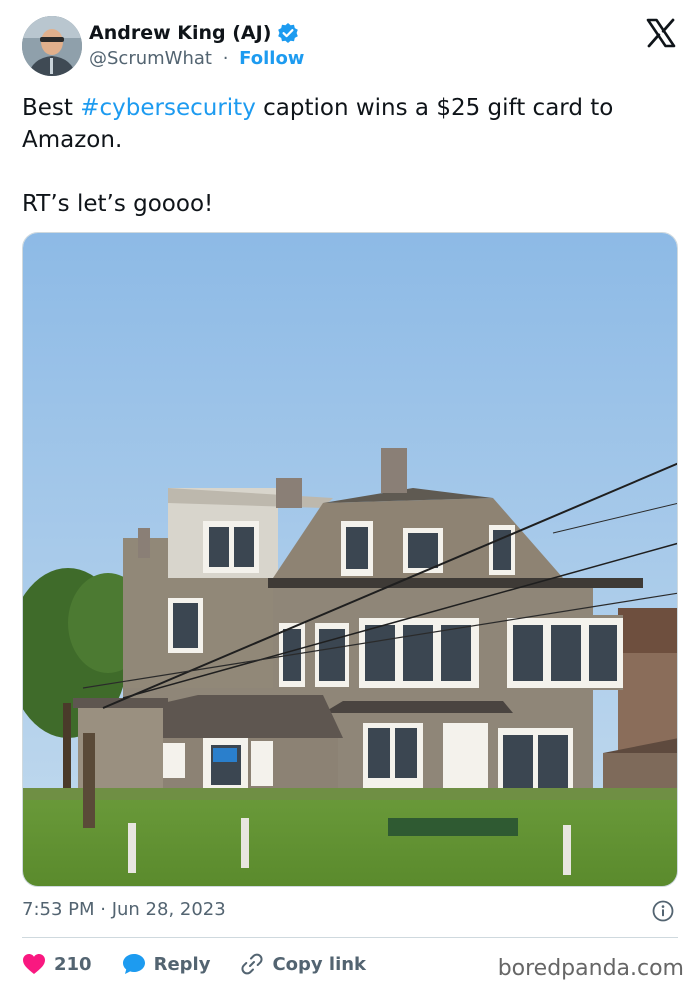 The width and height of the screenshot is (700, 990). I want to click on action-bar: 210 Reply Copy link, so click(209, 964).